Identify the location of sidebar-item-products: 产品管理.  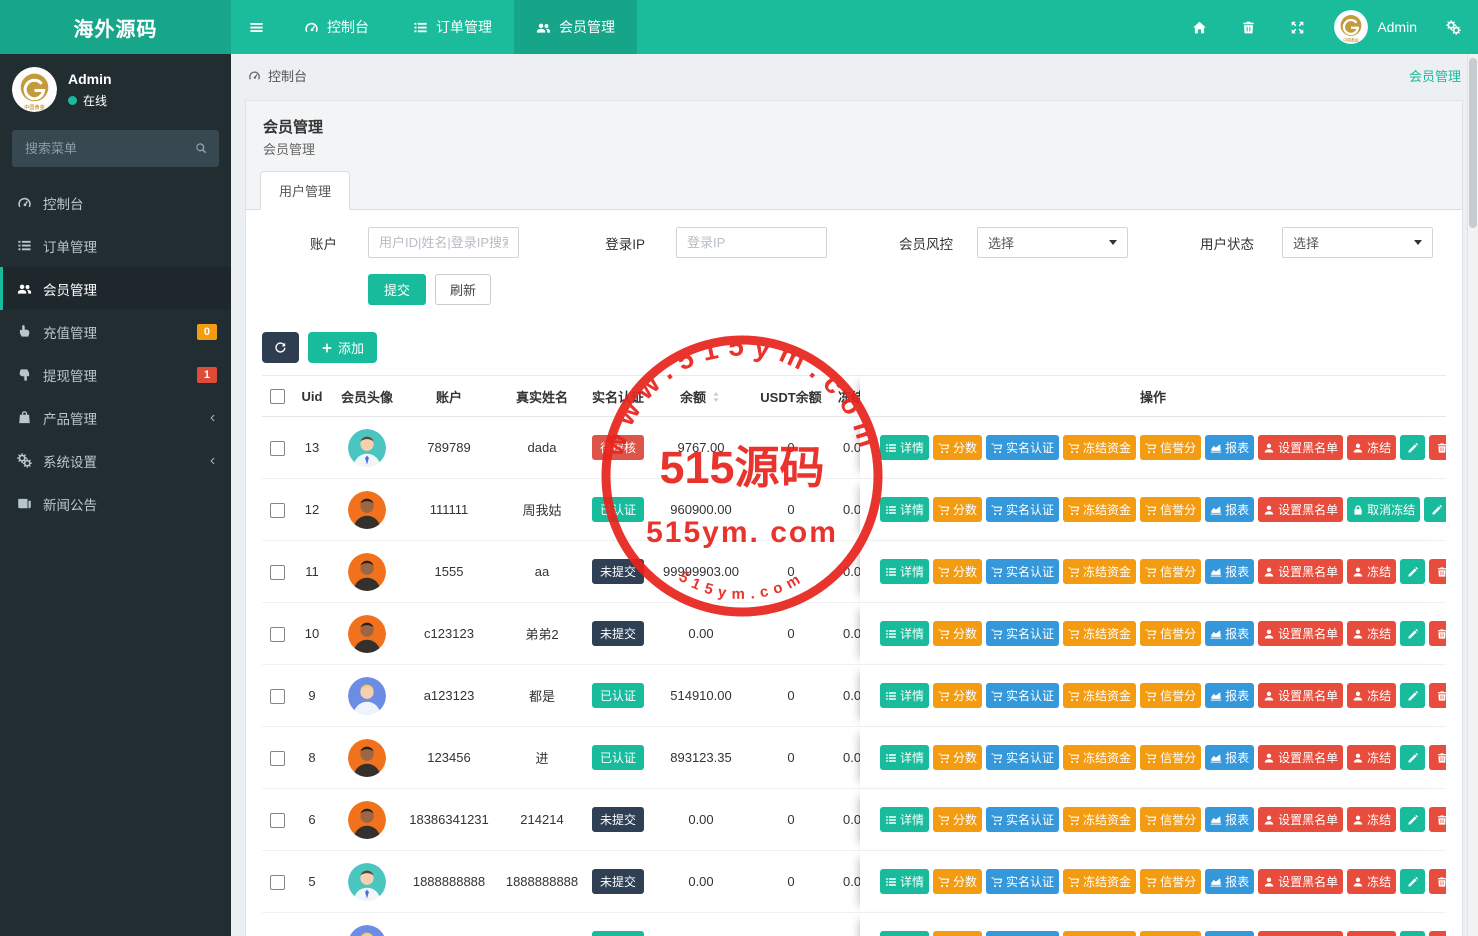
(115, 417).